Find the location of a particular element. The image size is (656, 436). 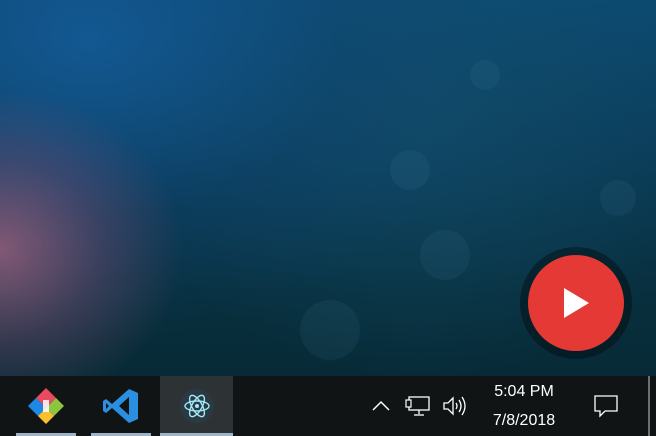

tray-volume-button is located at coordinates (455, 406).